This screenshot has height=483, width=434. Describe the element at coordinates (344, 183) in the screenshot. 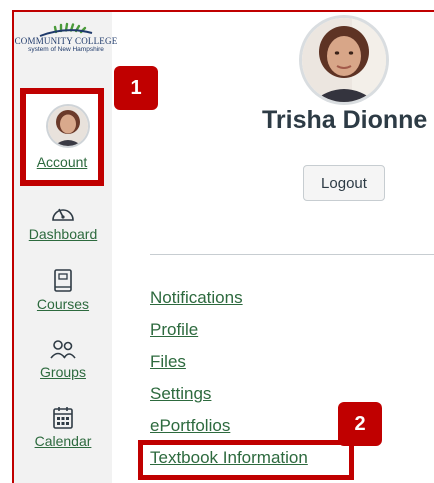

I see `logout-button: Logout` at that location.